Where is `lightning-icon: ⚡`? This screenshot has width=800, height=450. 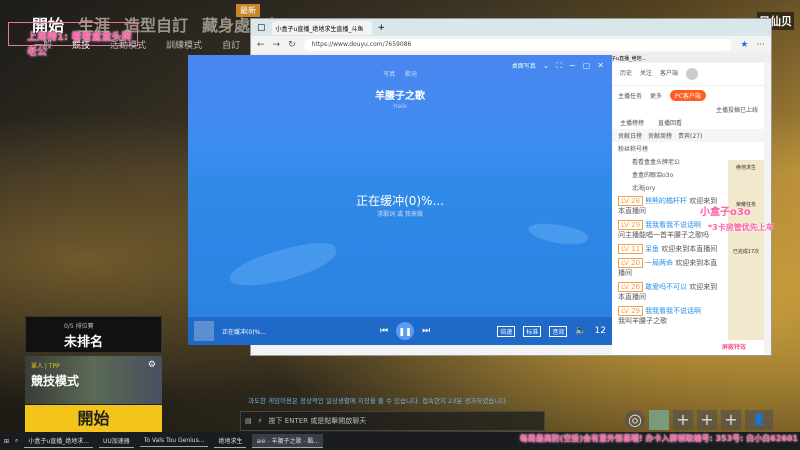 lightning-icon: ⚡ is located at coordinates (260, 421).